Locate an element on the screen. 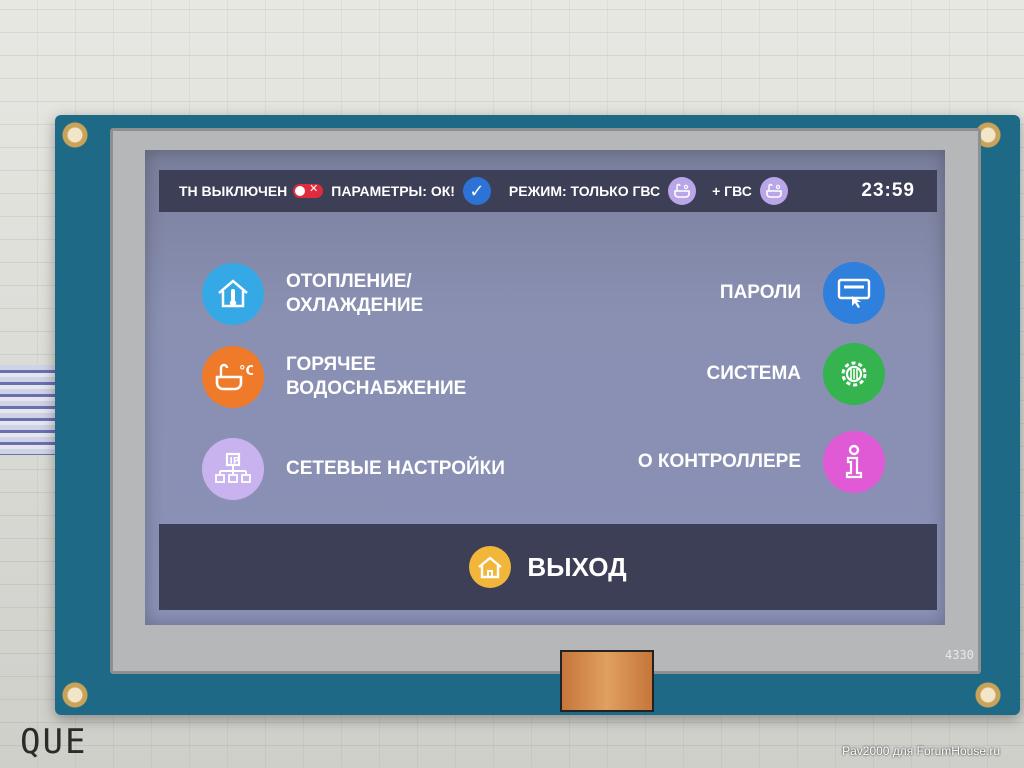  mode-status: РЕЖИМ: ТОЛЬКО ГВС is located at coordinates (584, 191).